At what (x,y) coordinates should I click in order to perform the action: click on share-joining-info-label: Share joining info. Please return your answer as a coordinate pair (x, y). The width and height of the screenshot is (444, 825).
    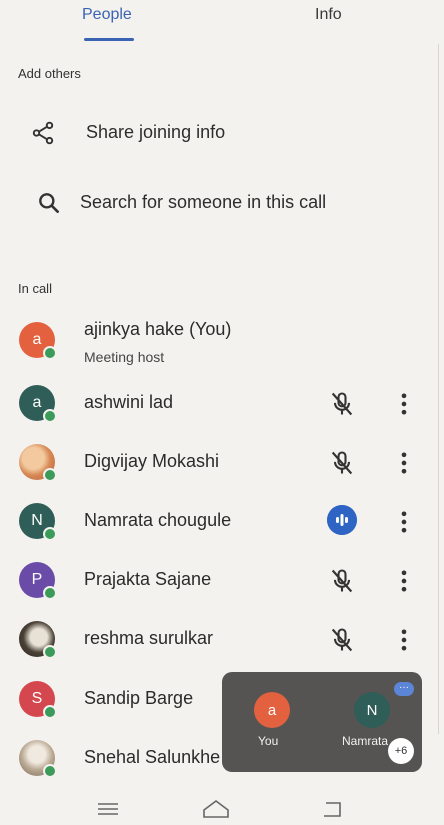
    Looking at the image, I should click on (156, 132).